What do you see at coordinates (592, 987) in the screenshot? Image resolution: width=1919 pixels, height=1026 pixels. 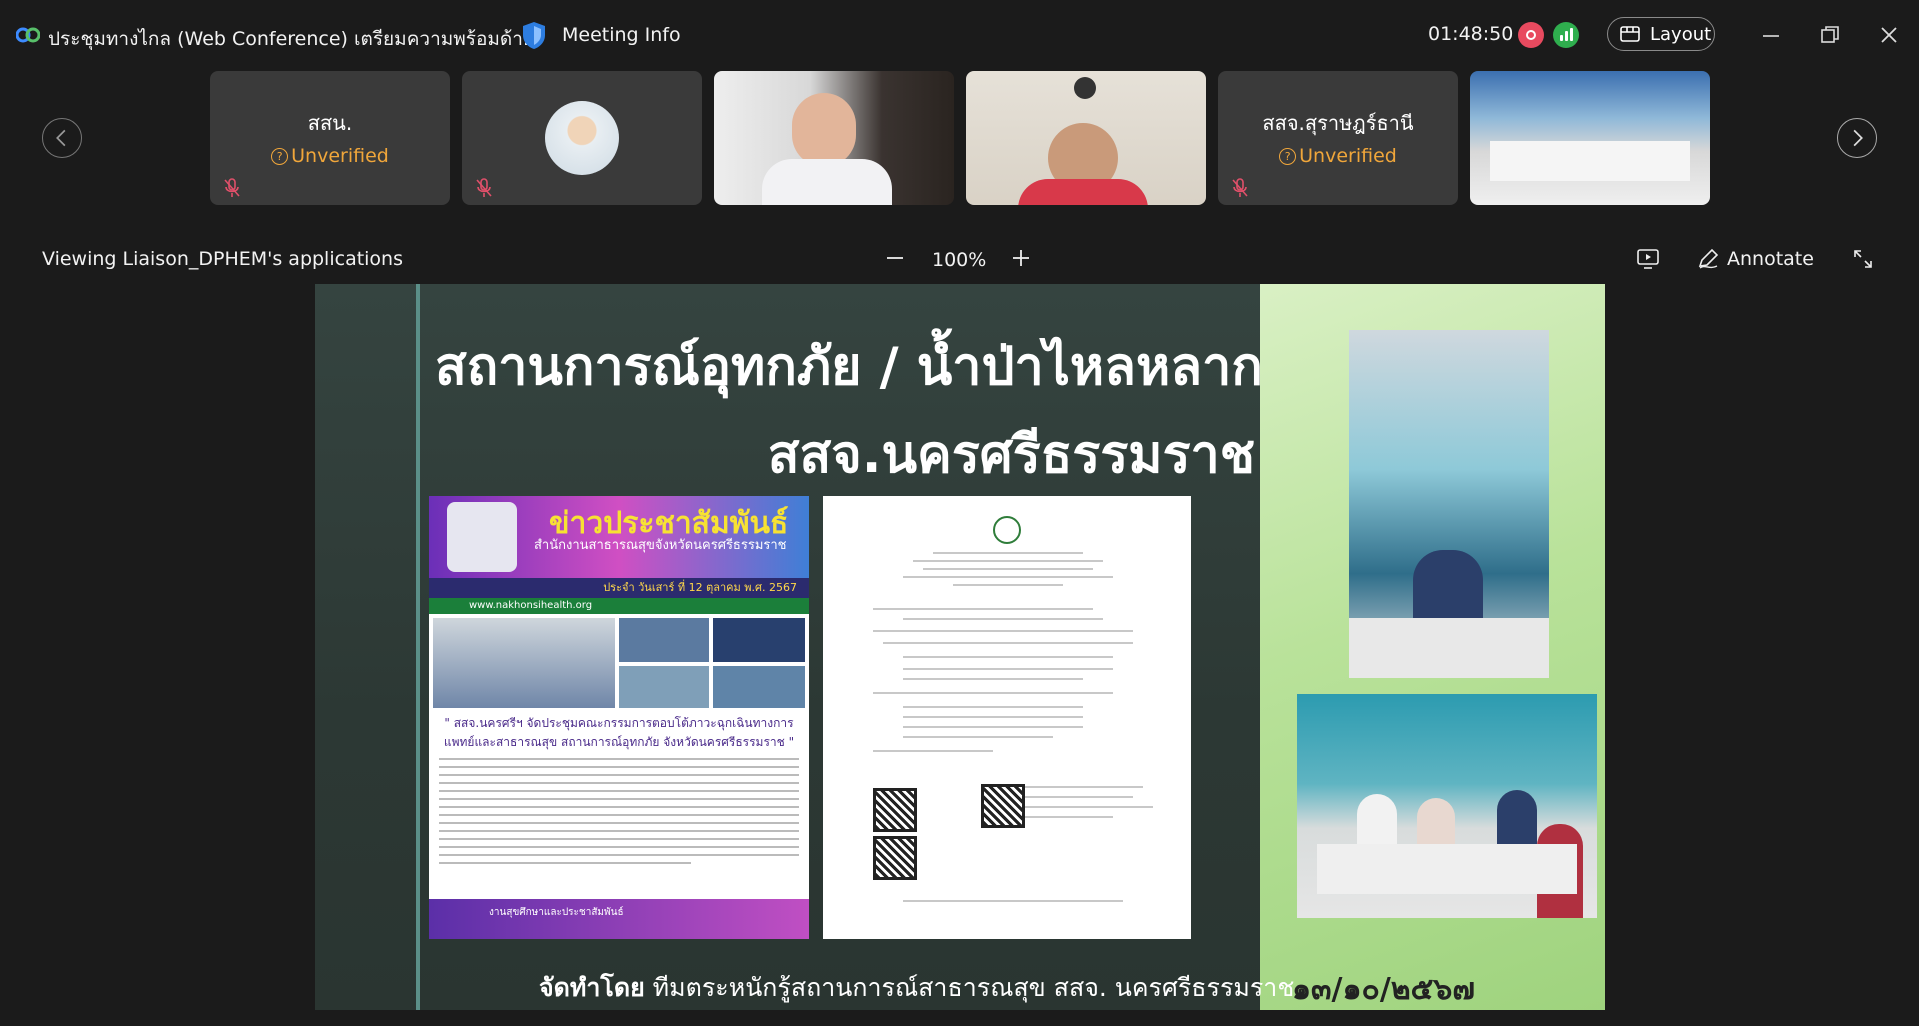 I see `credit-prefix: จัดทำโดย` at bounding box center [592, 987].